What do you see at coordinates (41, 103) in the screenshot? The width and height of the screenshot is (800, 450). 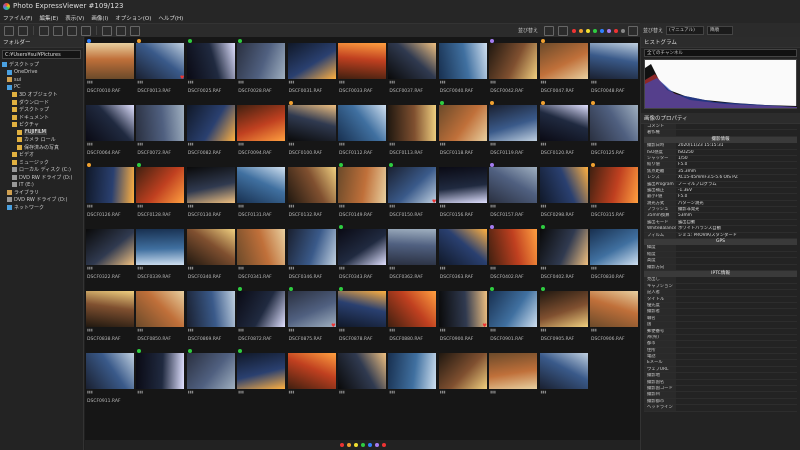 I see `tree-item: ダウンロード` at bounding box center [41, 103].